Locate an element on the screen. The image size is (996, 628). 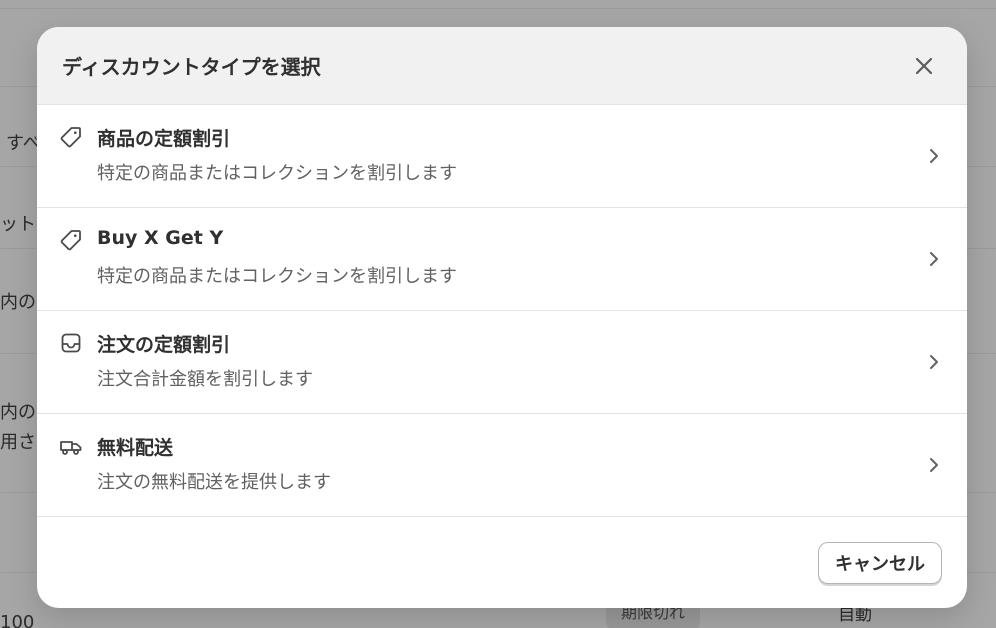
option-title: 商品の定額割引 is located at coordinates (164, 139).